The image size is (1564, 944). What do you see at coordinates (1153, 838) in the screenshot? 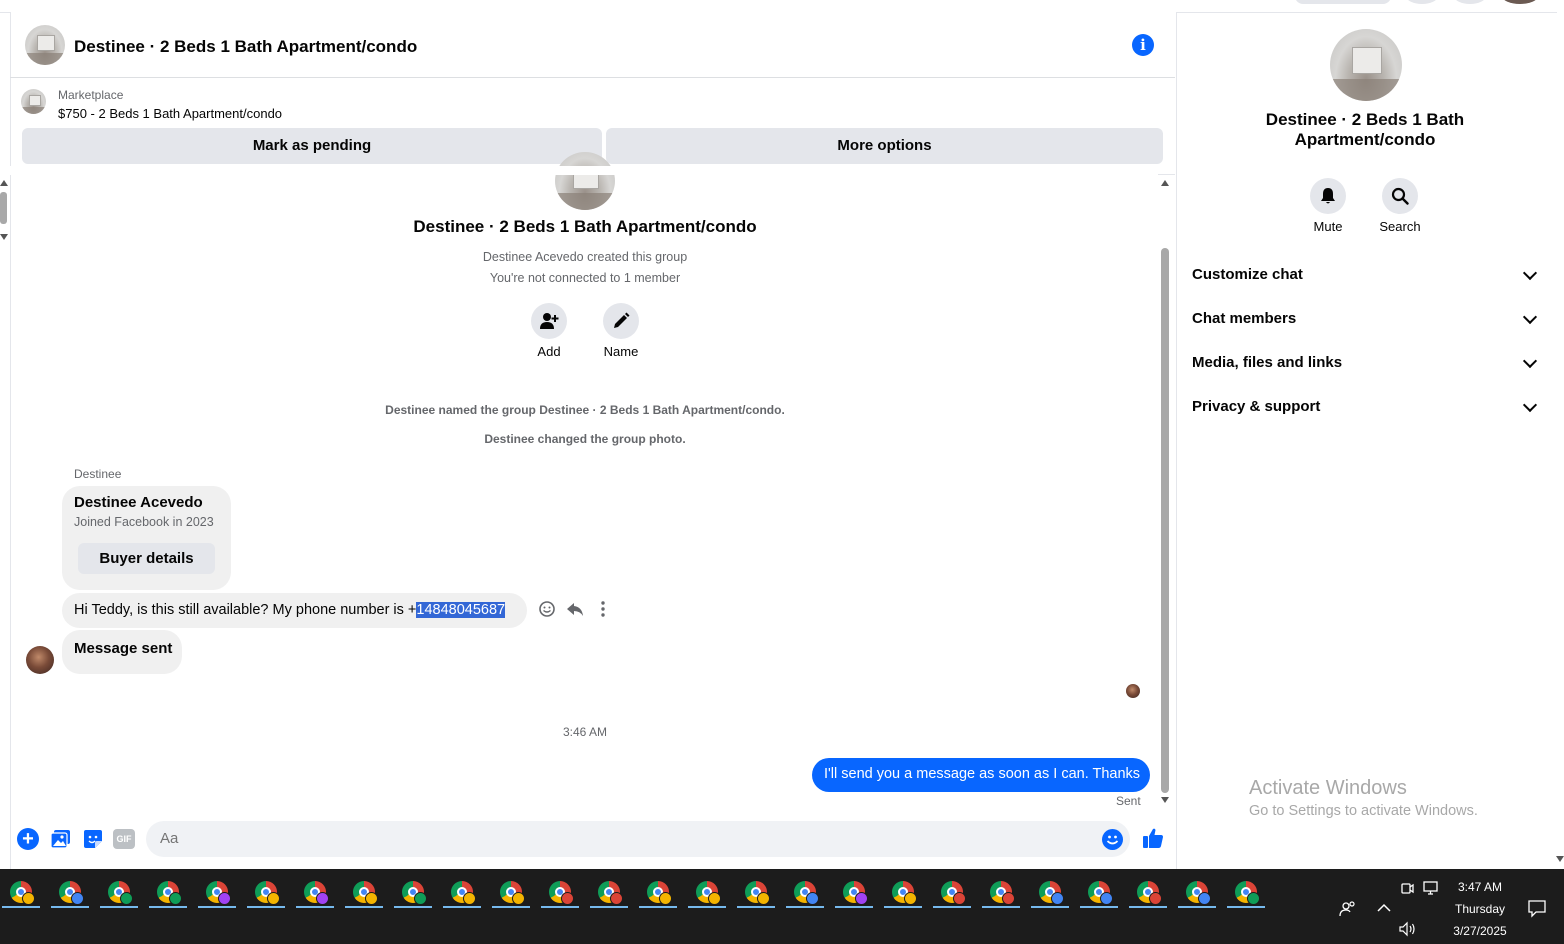
I see `like-thumbs-up-icon` at bounding box center [1153, 838].